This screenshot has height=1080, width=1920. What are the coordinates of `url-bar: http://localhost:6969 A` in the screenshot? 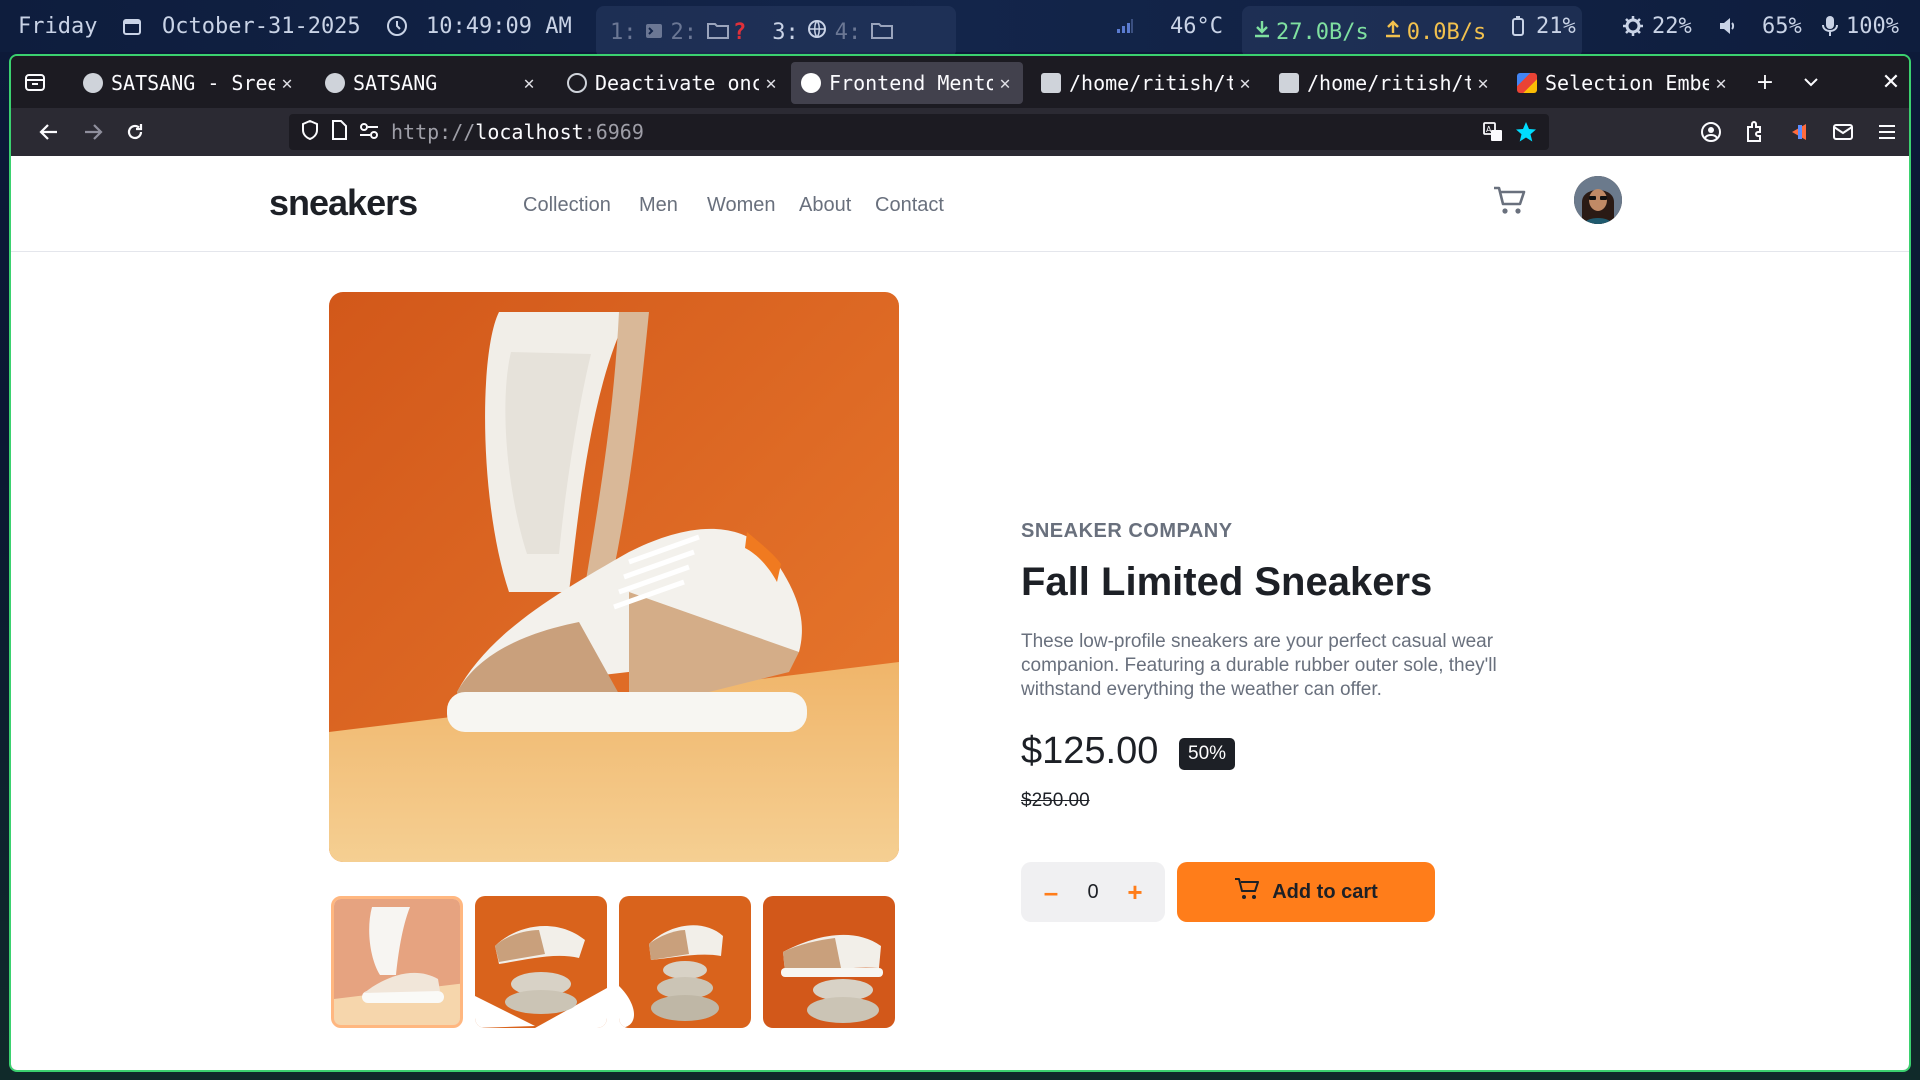 It's located at (919, 132).